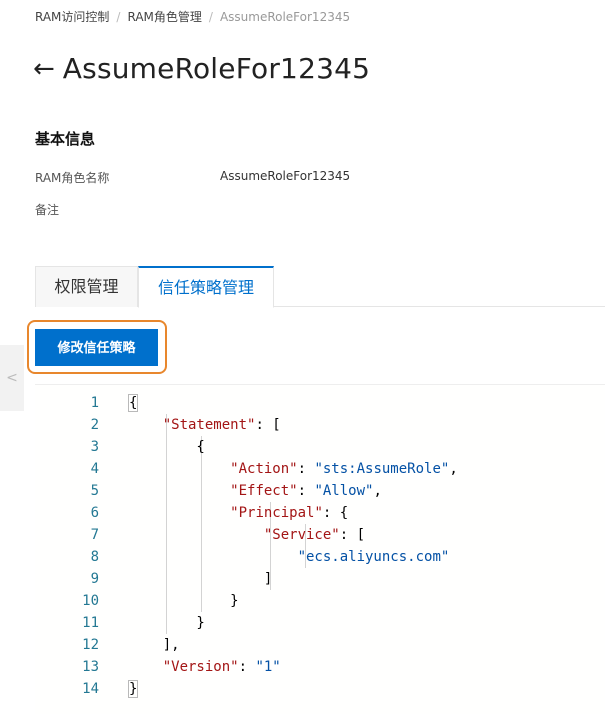  I want to click on json-key: "Statement", so click(209, 425).